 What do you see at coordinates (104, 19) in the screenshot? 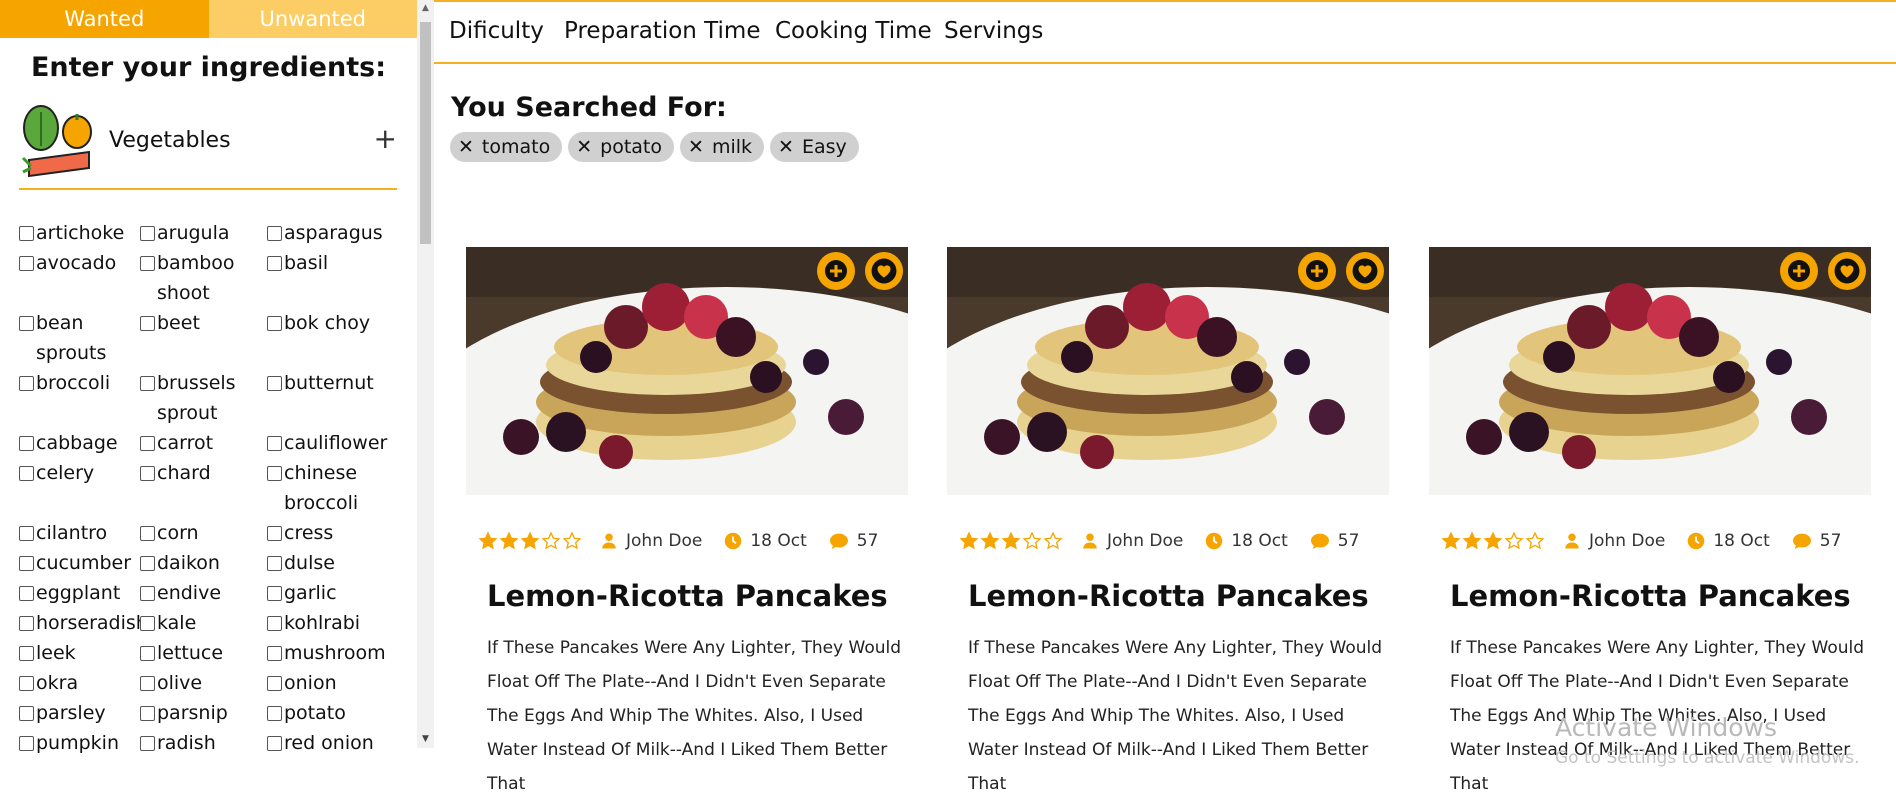
I see `tab-wanted: Wanted` at bounding box center [104, 19].